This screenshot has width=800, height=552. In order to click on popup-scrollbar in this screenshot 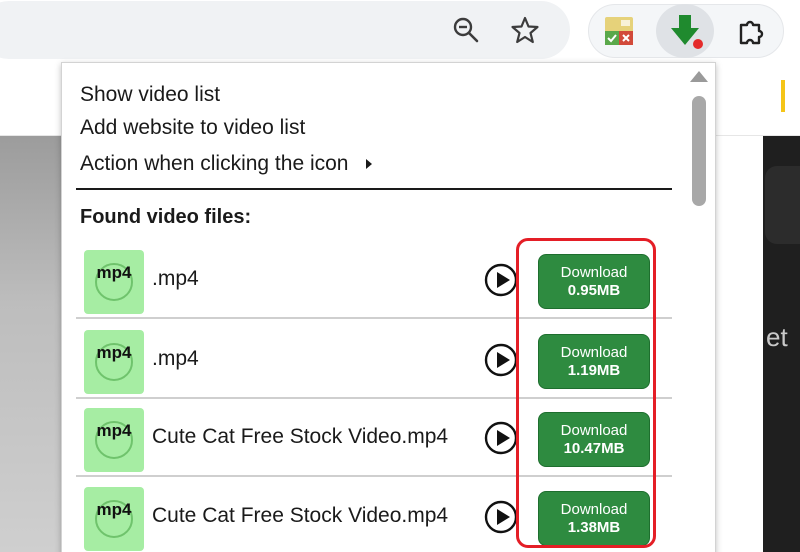, I will do `click(699, 309)`.